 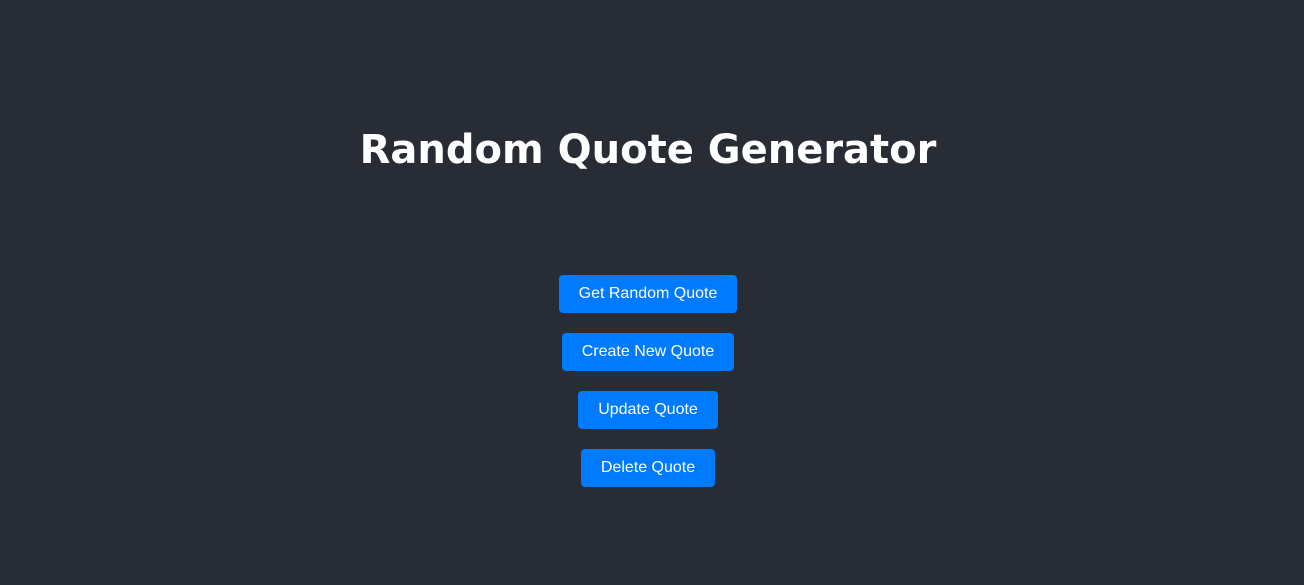 What do you see at coordinates (648, 410) in the screenshot?
I see `update-quote-button: Update Quote` at bounding box center [648, 410].